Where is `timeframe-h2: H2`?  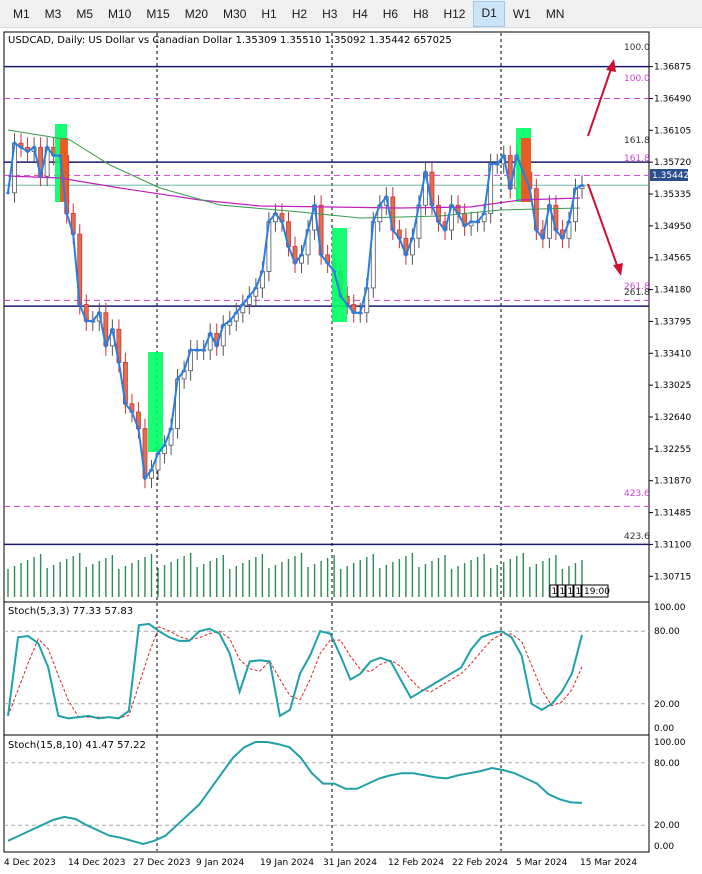
timeframe-h2: H2 is located at coordinates (299, 14).